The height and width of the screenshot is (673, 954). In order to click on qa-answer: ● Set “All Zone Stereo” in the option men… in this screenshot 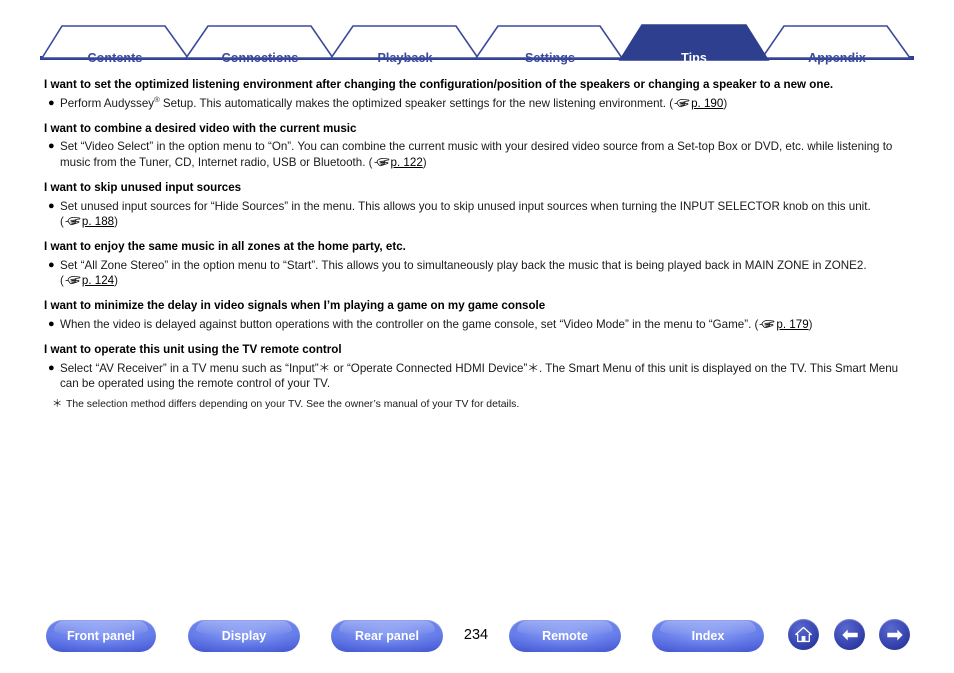, I will do `click(482, 273)`.